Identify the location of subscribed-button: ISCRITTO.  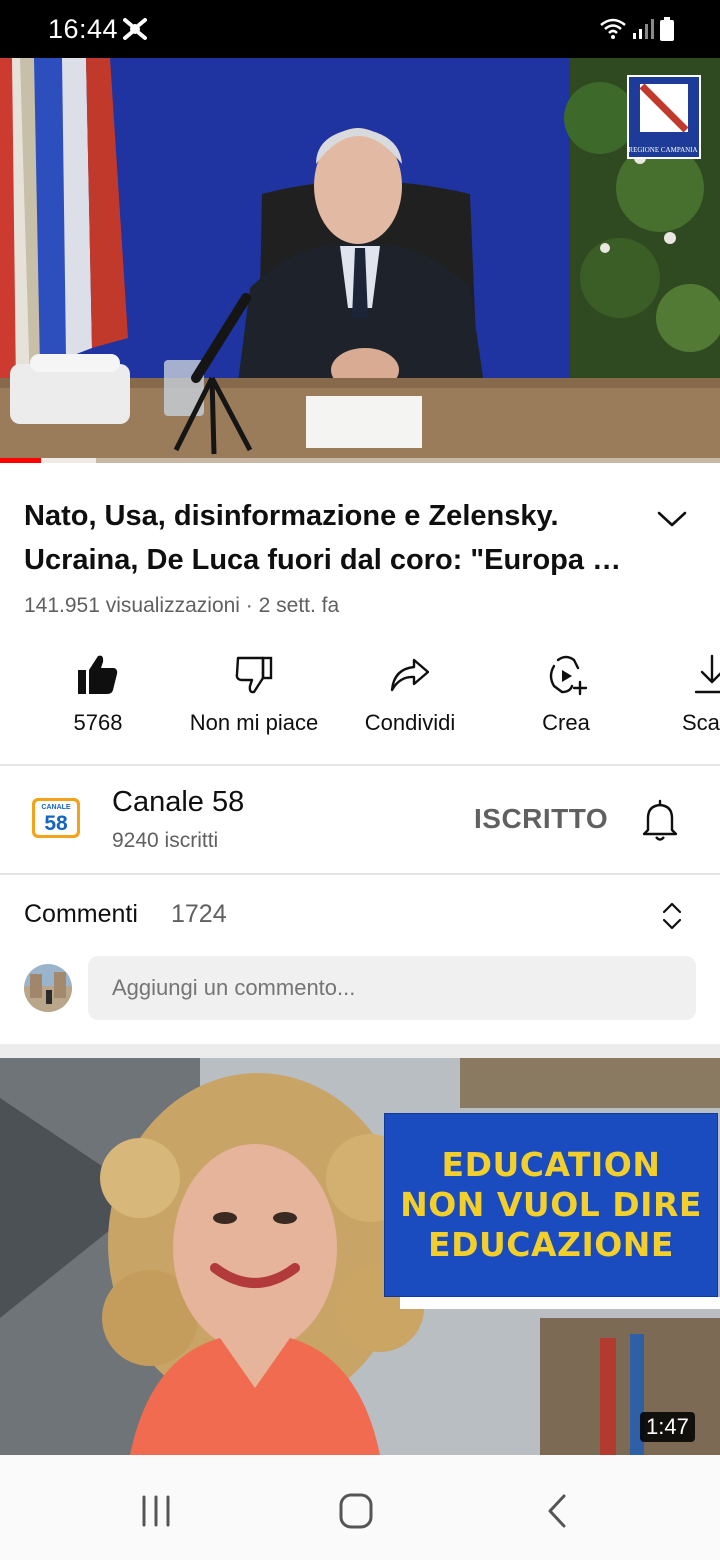
(541, 819).